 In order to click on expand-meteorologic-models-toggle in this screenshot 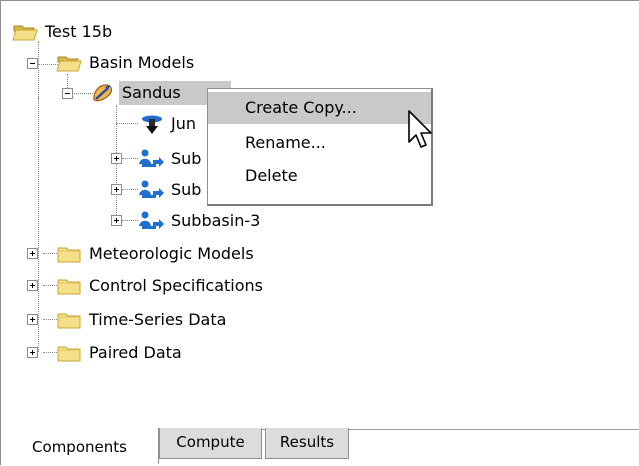, I will do `click(32, 253)`.